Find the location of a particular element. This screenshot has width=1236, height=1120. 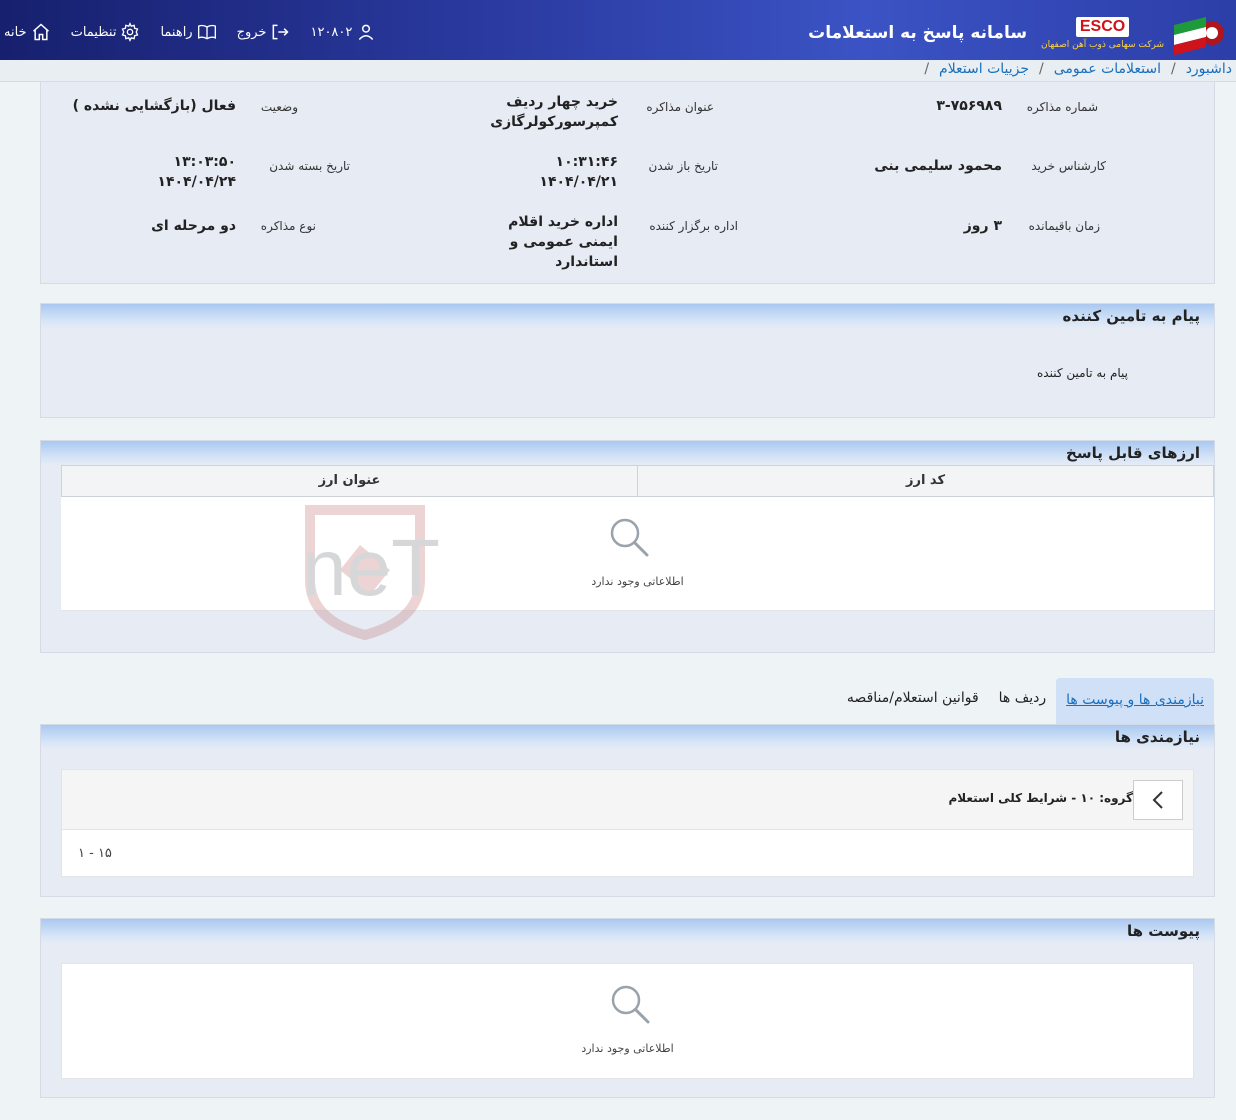

nav-logout: خروج is located at coordinates (264, 32).